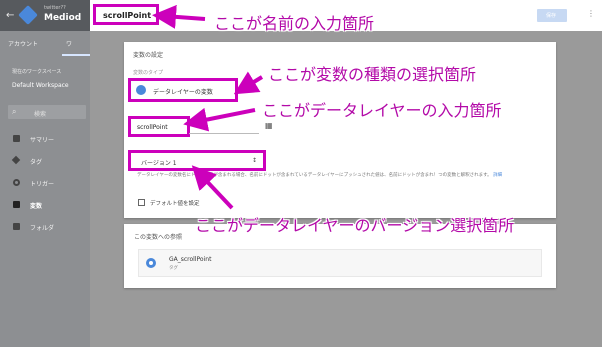 This screenshot has height=347, width=602. I want to click on tab-account: アカウント, so click(23, 43).